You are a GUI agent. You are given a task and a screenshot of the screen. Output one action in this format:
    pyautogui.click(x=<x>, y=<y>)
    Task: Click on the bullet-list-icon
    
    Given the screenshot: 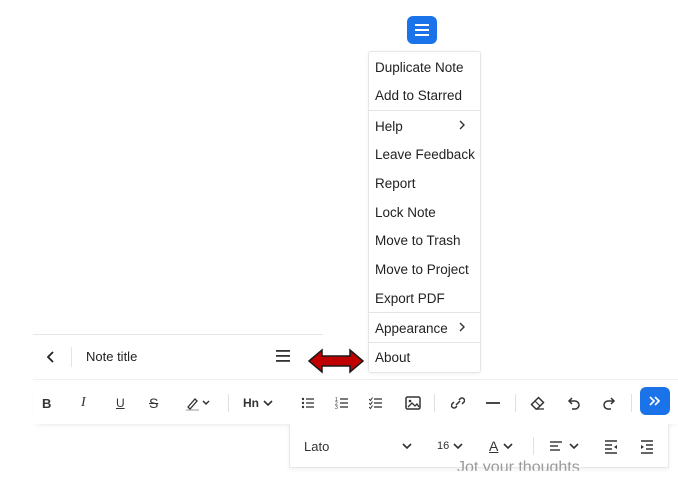 What is the action you would take?
    pyautogui.click(x=308, y=403)
    